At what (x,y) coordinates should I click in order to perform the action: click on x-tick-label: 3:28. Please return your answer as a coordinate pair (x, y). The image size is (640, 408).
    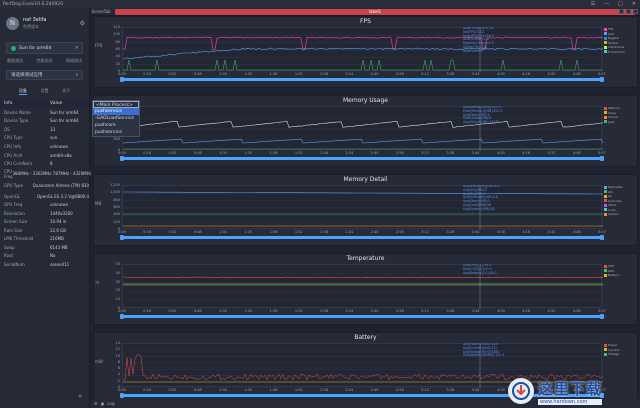
    Looking at the image, I should click on (450, 311).